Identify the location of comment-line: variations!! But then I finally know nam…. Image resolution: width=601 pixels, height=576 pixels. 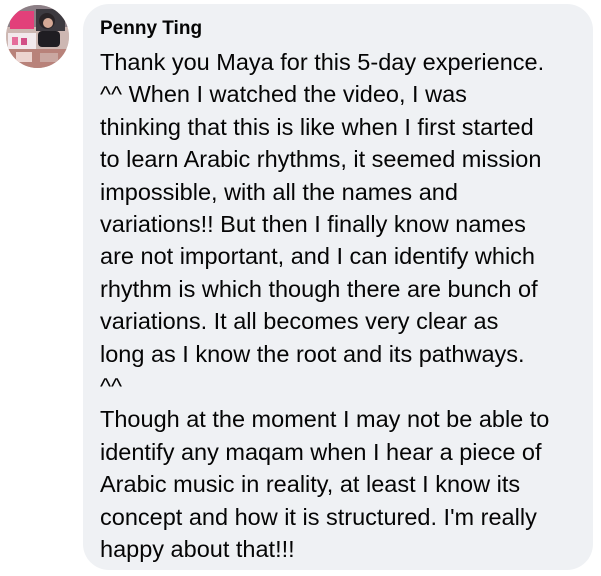
(313, 224).